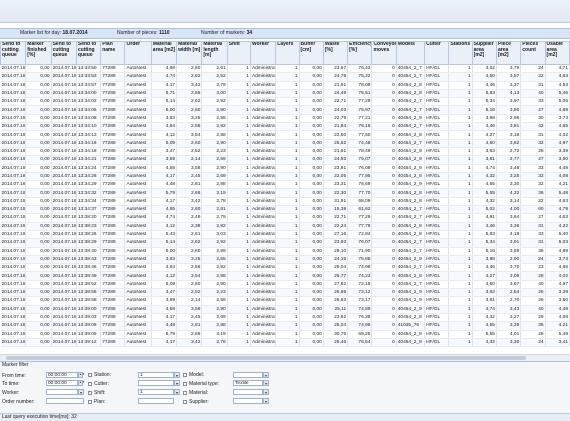  Describe the element at coordinates (533, 53) in the screenshot. I see `column-header: Pieces count` at that location.